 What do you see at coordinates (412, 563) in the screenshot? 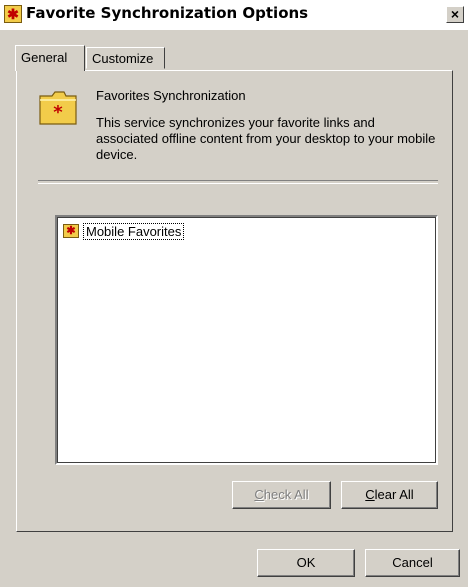
I see `cancel-button: Cancel` at bounding box center [412, 563].